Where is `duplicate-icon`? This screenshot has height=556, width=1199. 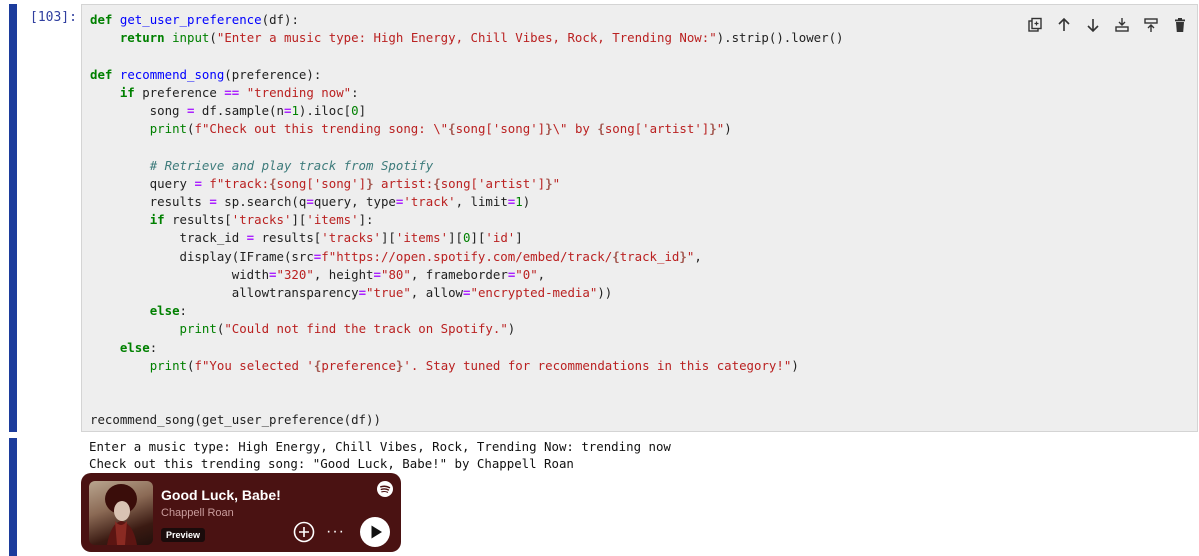
duplicate-icon is located at coordinates (1034, 24).